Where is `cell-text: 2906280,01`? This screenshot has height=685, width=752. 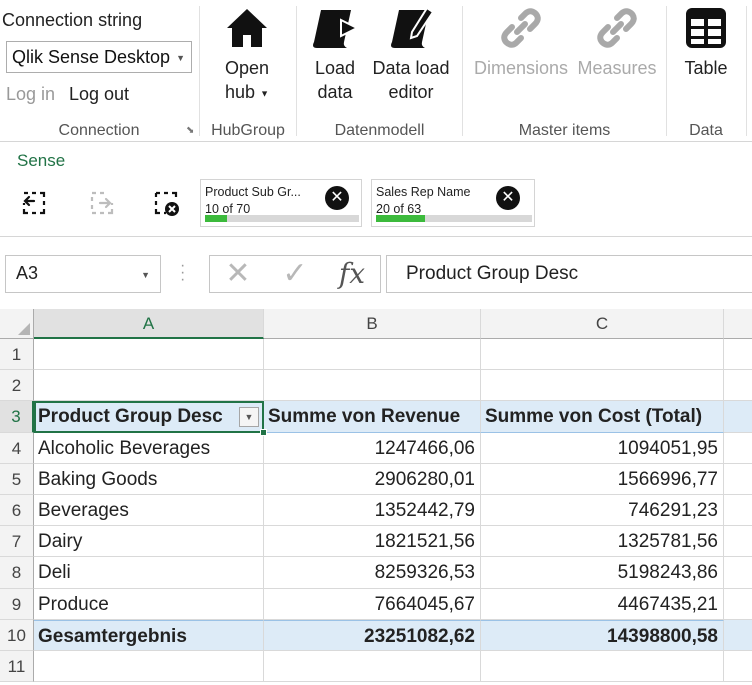 cell-text: 2906280,01 is located at coordinates (424, 479).